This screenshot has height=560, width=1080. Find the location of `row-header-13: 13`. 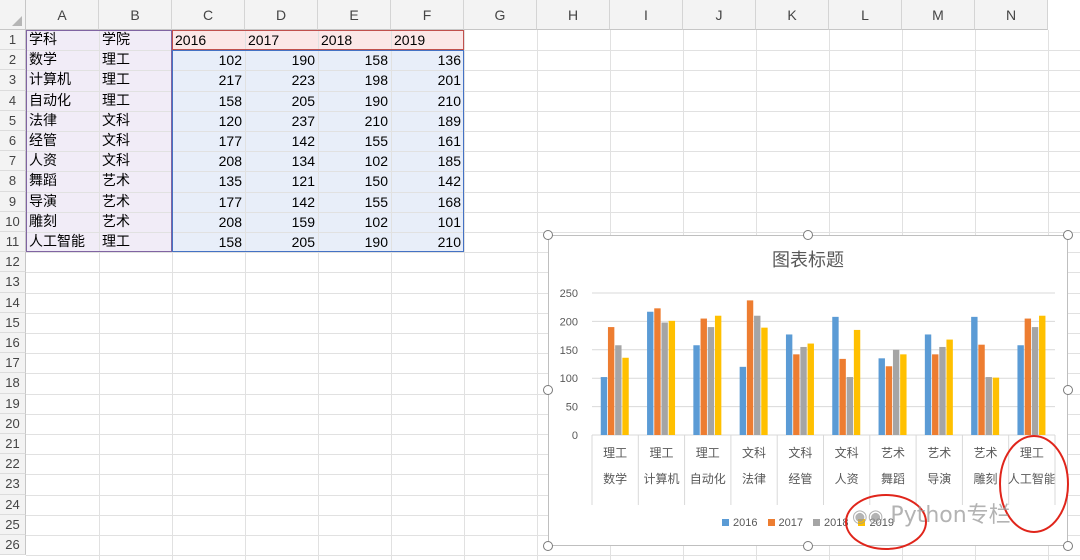

row-header-13: 13 is located at coordinates (13, 282).